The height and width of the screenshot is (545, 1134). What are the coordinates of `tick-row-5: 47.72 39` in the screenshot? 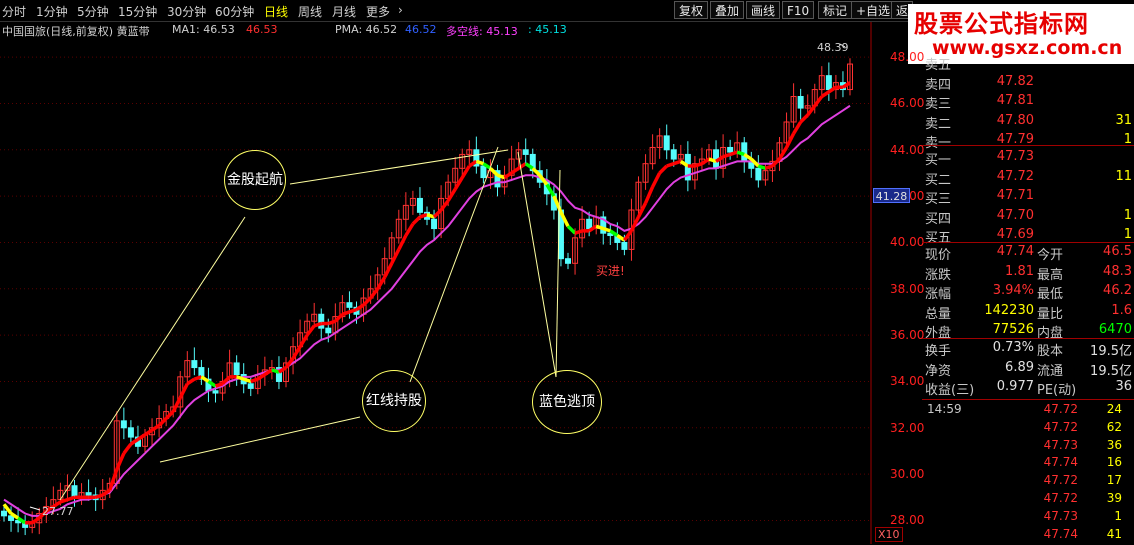 It's located at (1082, 498).